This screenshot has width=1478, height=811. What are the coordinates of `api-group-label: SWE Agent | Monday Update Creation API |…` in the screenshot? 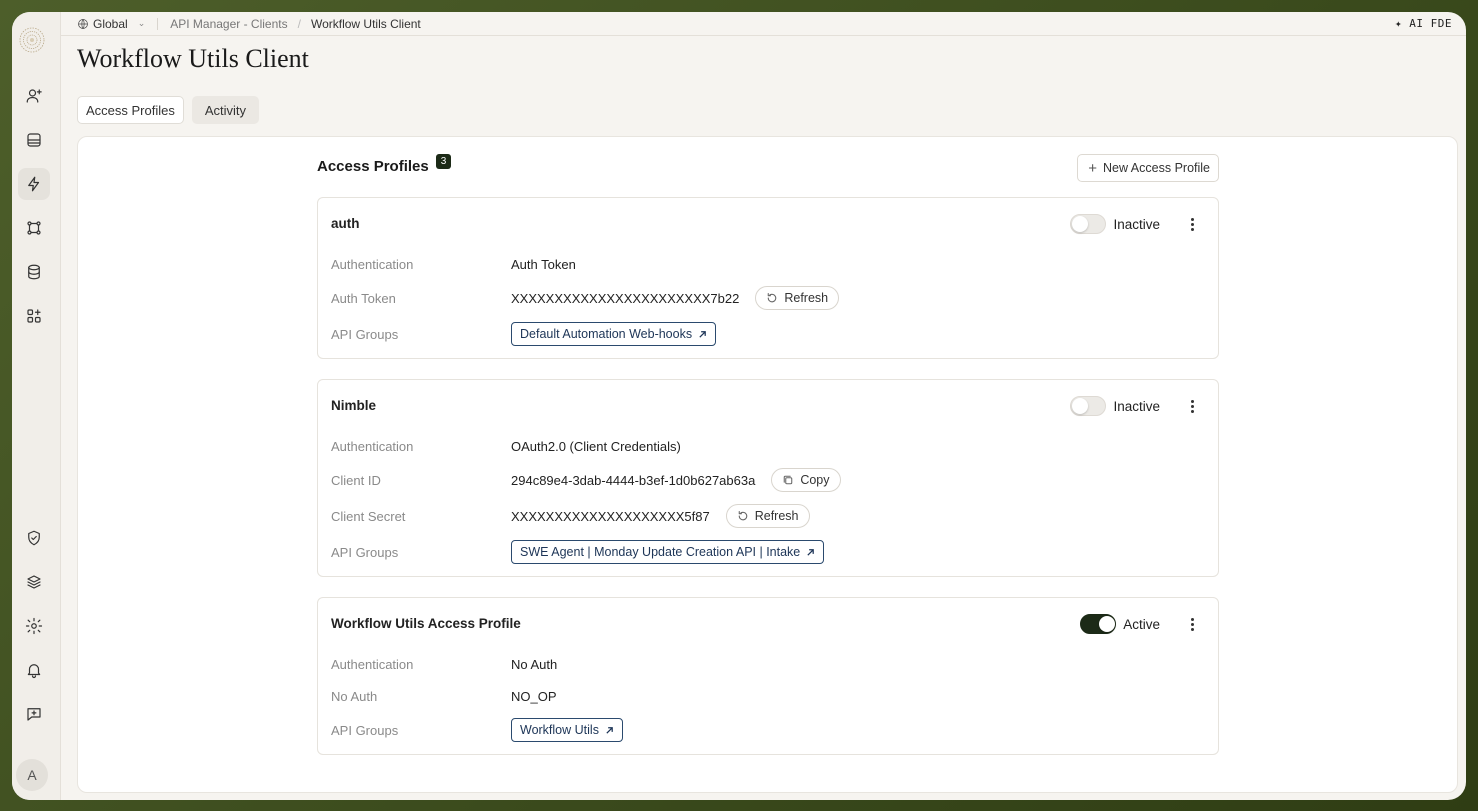 It's located at (660, 552).